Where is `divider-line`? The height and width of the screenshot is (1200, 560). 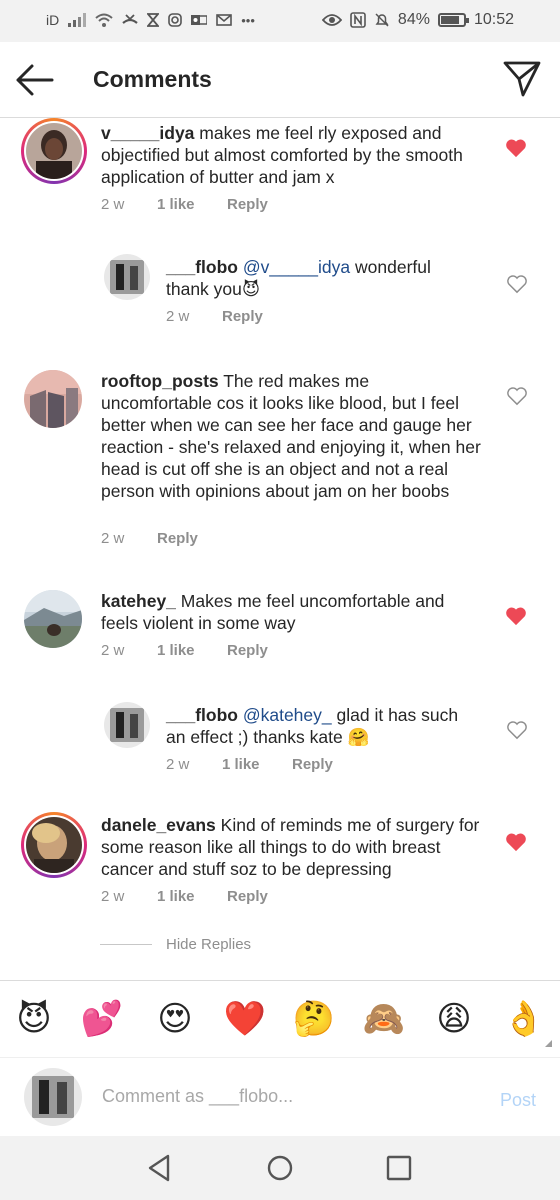
divider-line is located at coordinates (126, 944).